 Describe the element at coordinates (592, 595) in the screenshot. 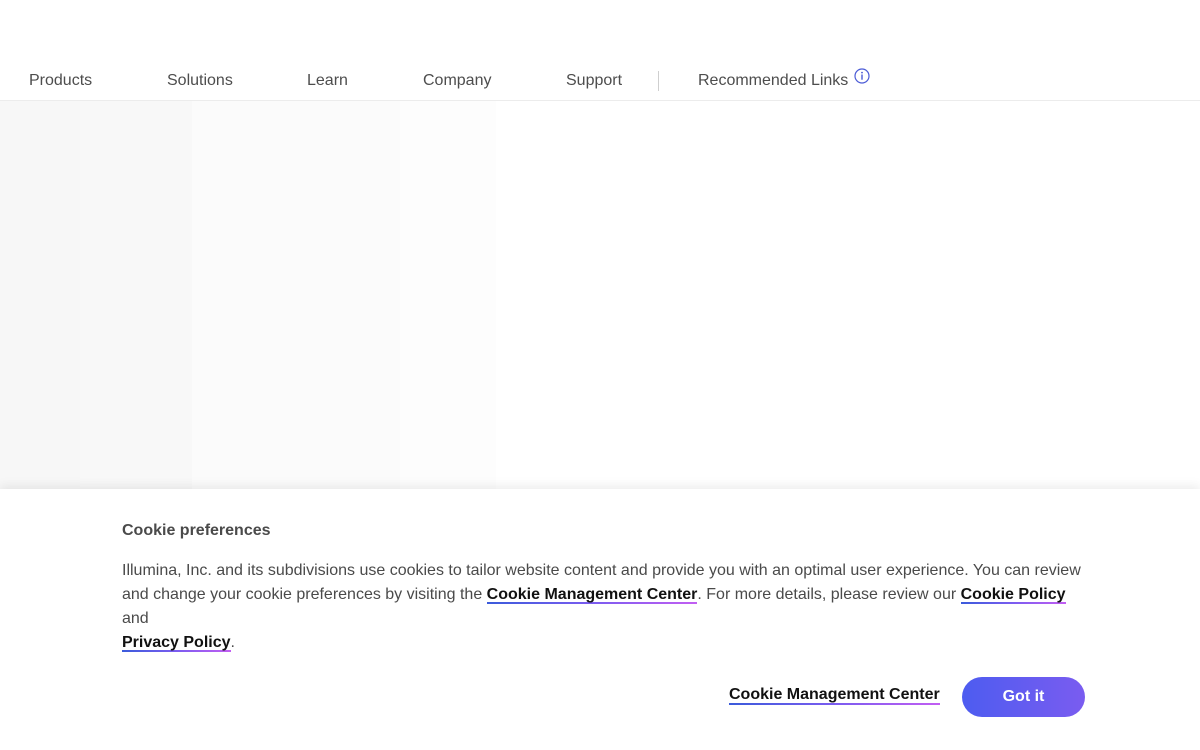

I see `cookie-management-center-link: Cookie Management Center` at that location.